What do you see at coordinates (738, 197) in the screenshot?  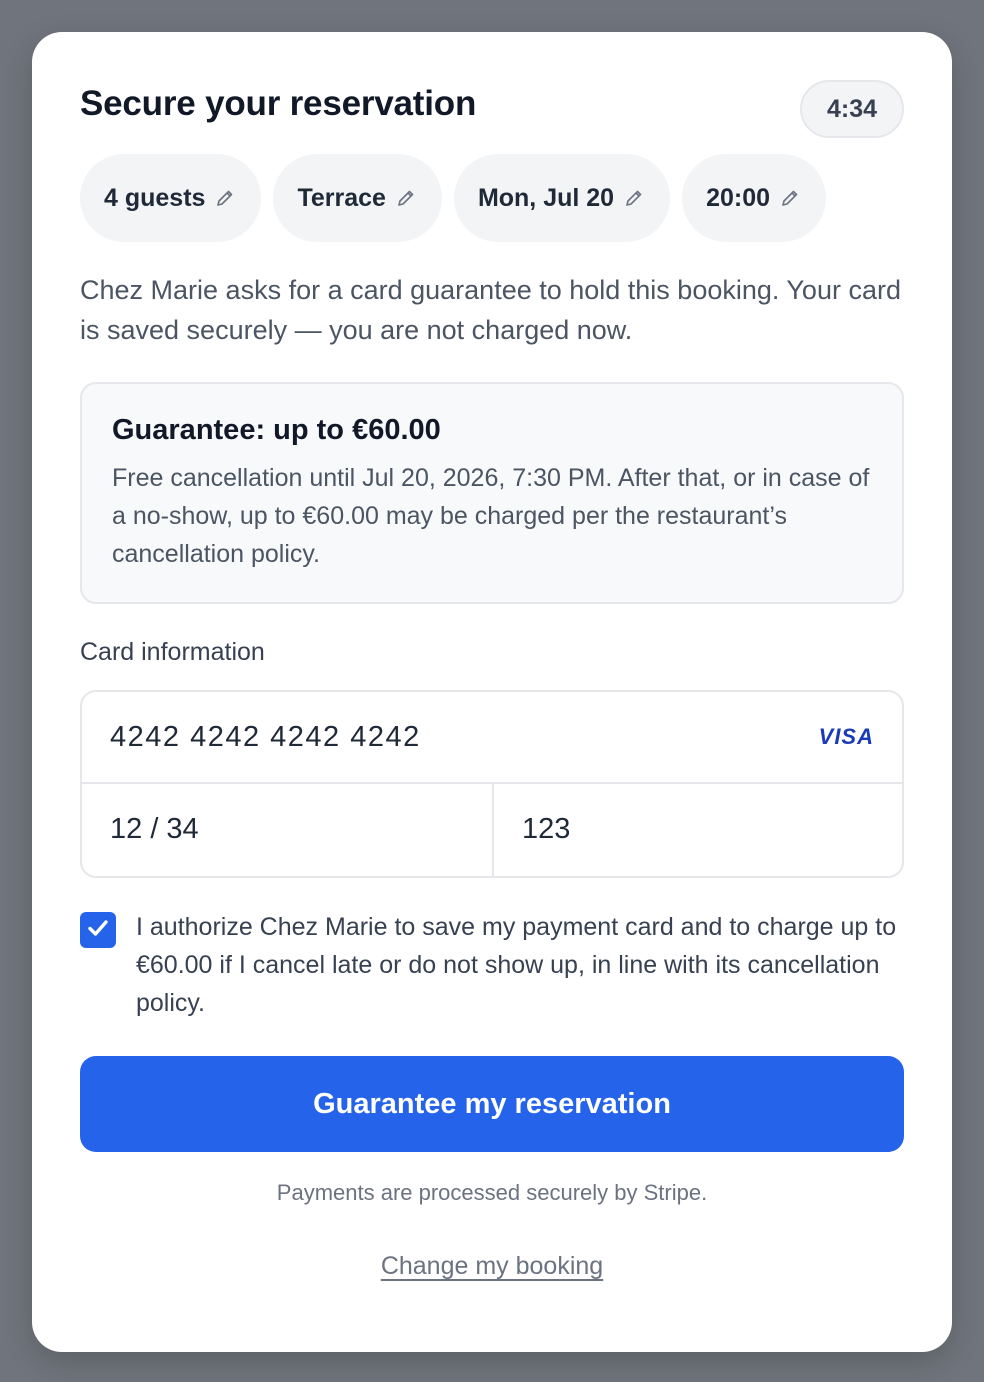 I see `chip-label: 20:00` at bounding box center [738, 197].